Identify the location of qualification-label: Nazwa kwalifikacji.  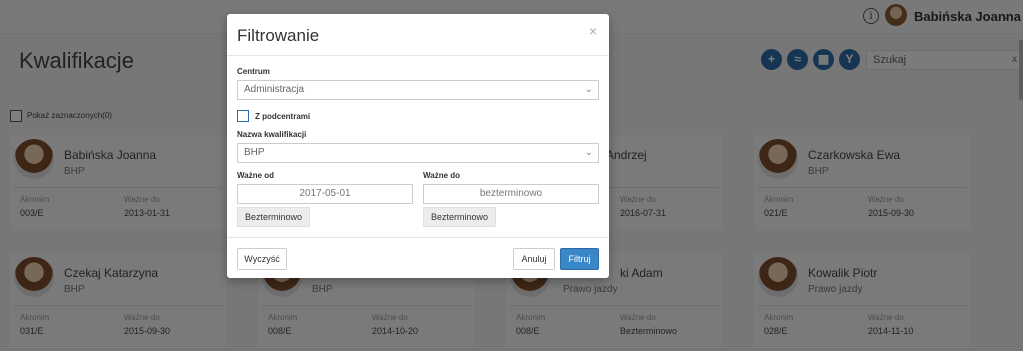
(272, 134).